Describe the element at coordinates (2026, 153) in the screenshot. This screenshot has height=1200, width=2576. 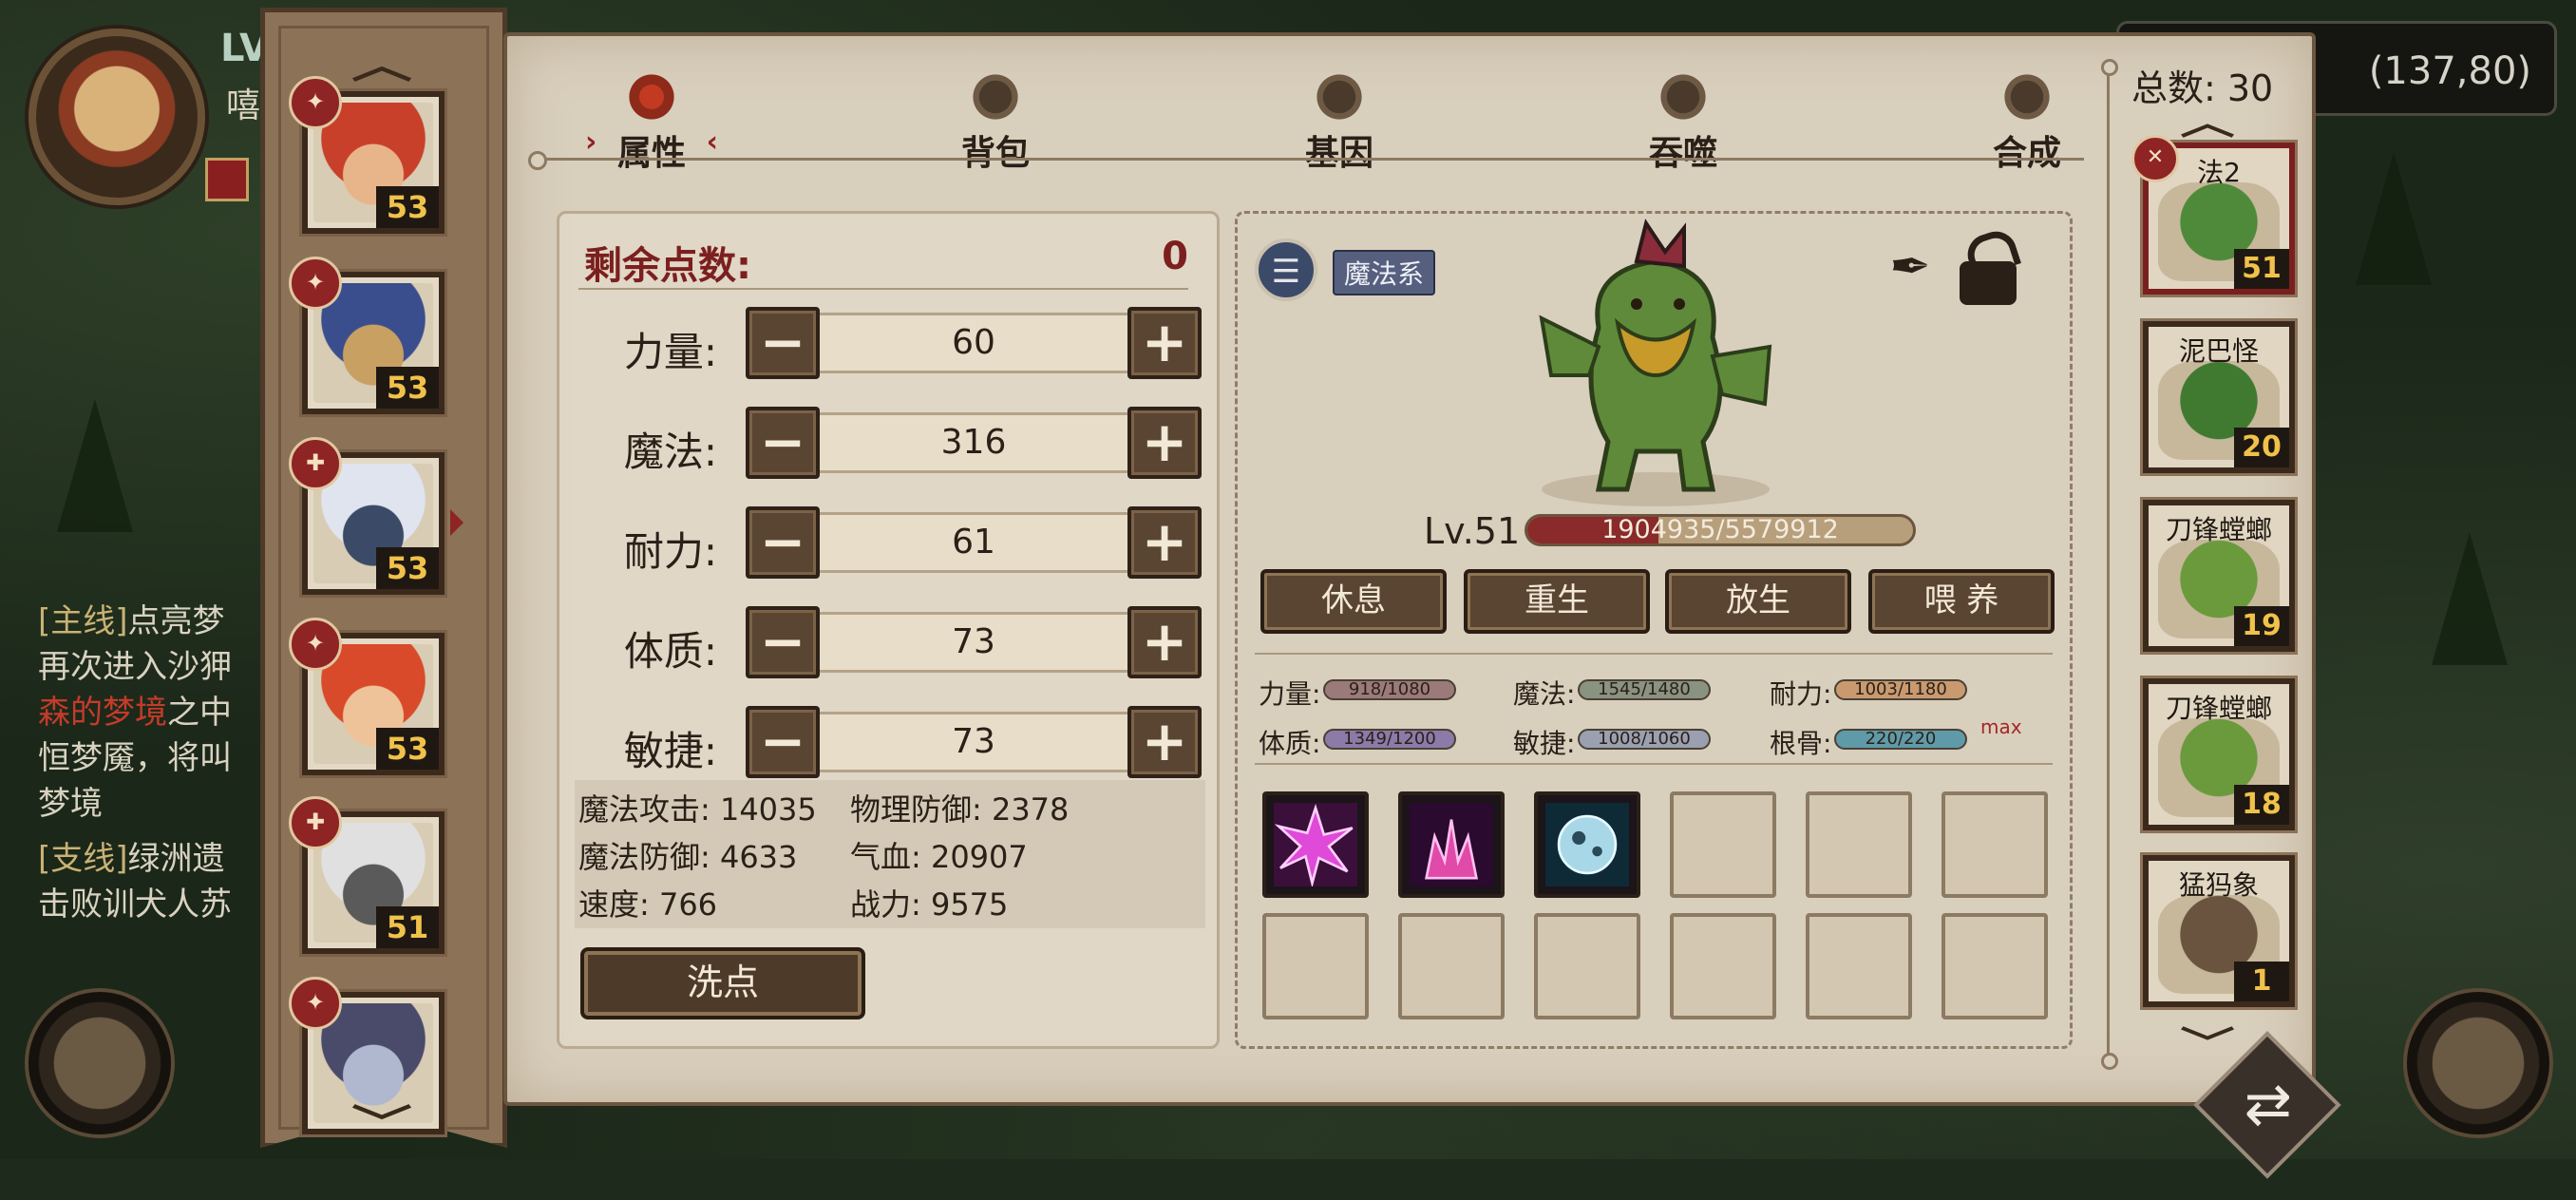
I see `tab-label: 合成` at that location.